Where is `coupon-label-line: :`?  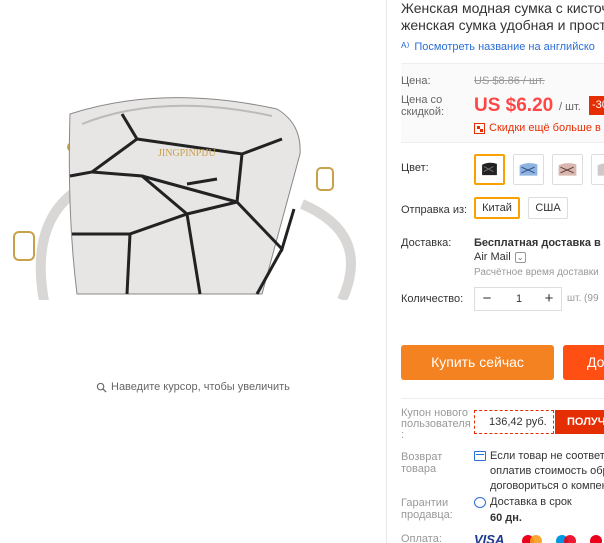
coupon-label-line: : is located at coordinates (403, 435).